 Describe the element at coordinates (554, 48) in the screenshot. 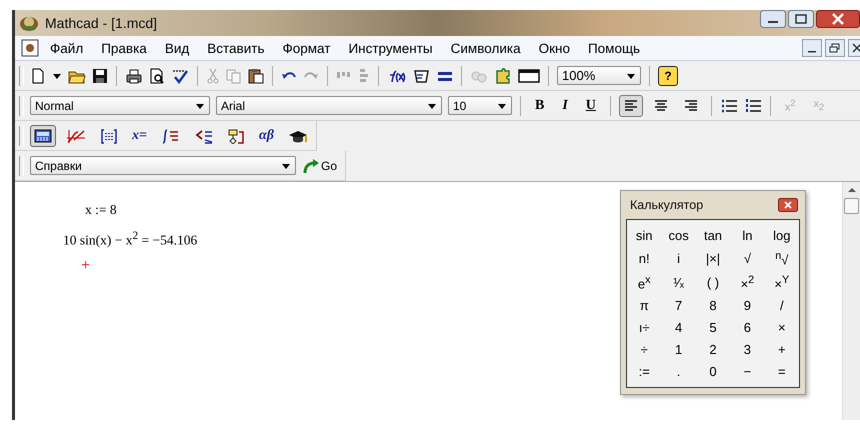

I see `menu-item: Окно` at that location.